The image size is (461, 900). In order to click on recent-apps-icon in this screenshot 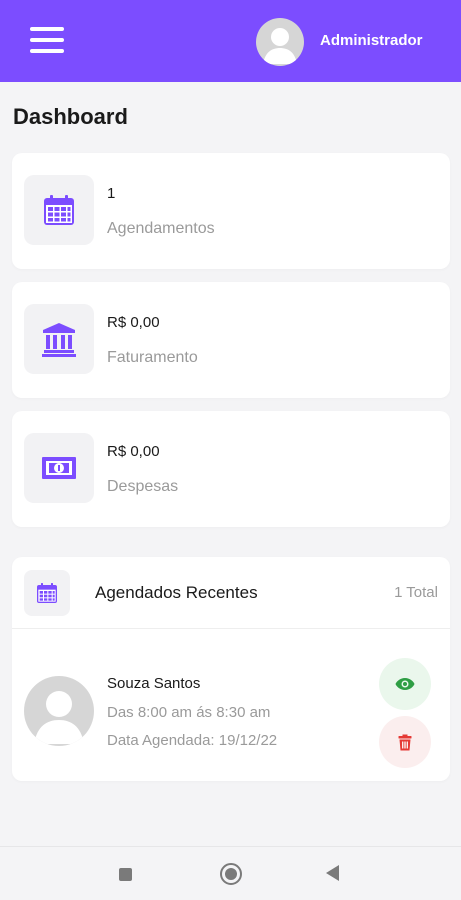, I will do `click(125, 874)`.